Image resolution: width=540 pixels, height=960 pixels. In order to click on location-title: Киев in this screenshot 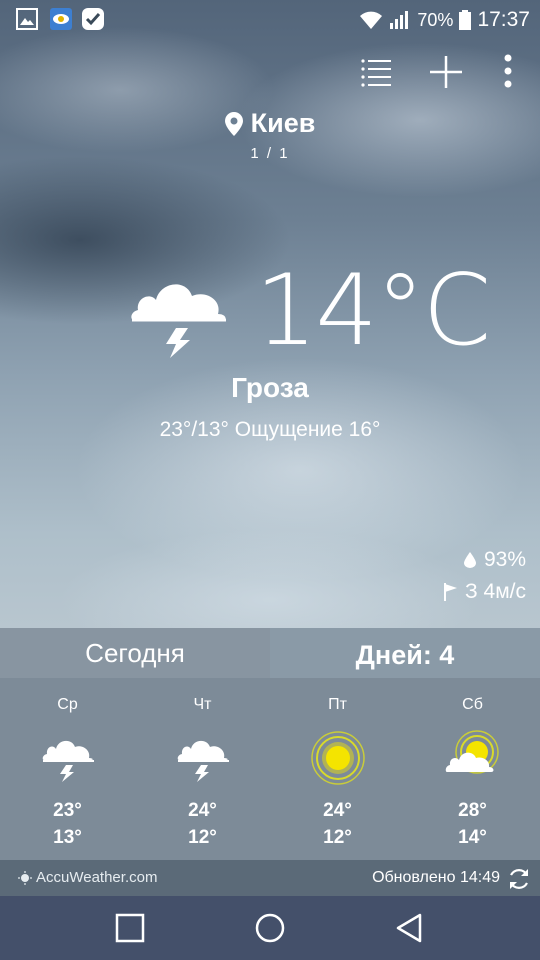, I will do `click(270, 123)`.